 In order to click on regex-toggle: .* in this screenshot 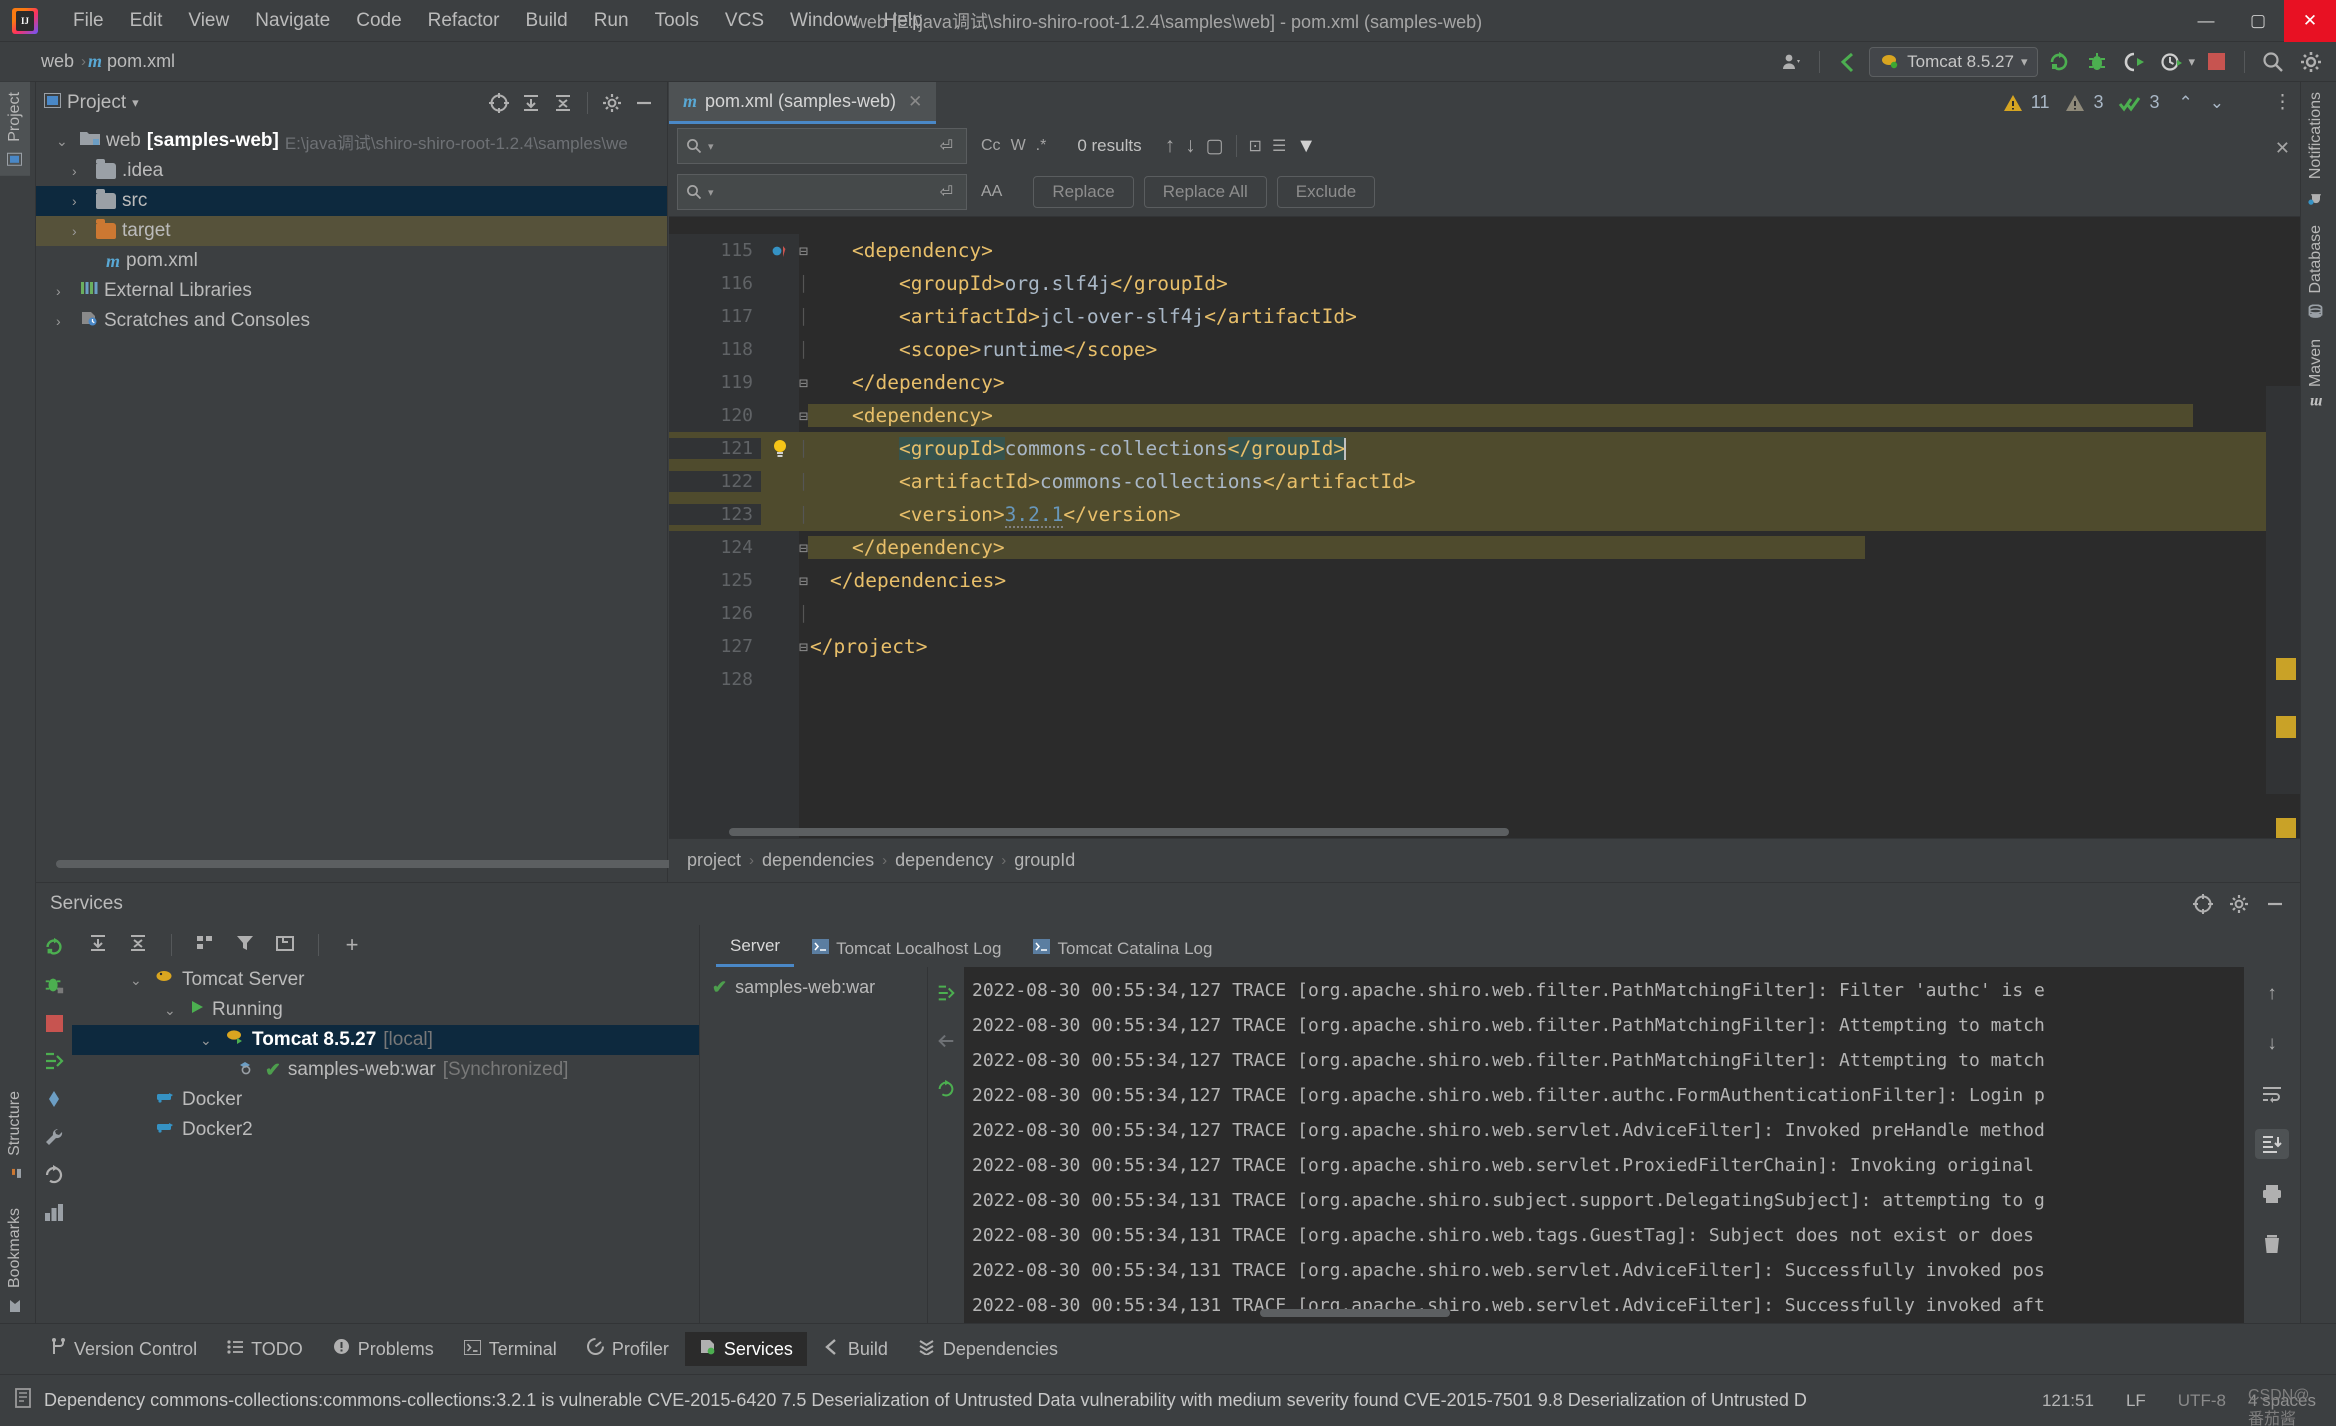, I will do `click(1041, 146)`.